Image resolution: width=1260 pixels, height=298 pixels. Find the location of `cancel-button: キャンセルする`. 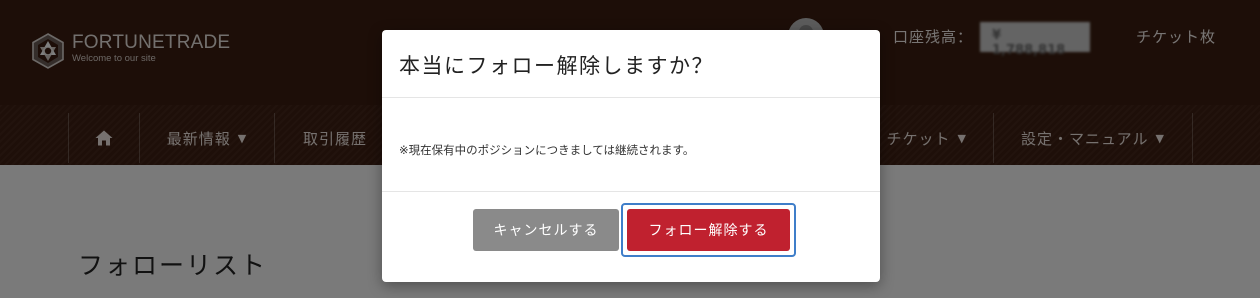

cancel-button: キャンセルする is located at coordinates (546, 230).